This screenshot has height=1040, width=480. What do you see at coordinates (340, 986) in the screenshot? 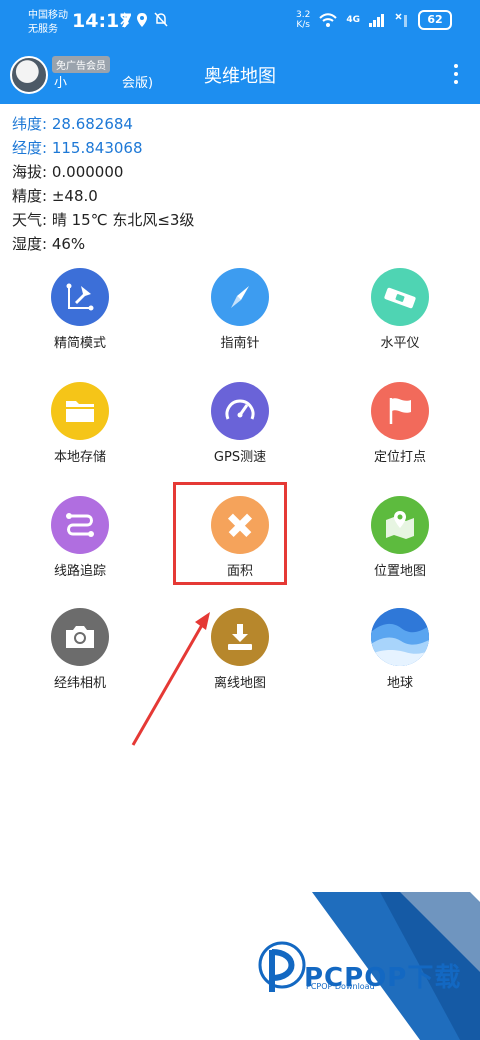
I see `watermark-sub: PCPOP Download` at bounding box center [340, 986].